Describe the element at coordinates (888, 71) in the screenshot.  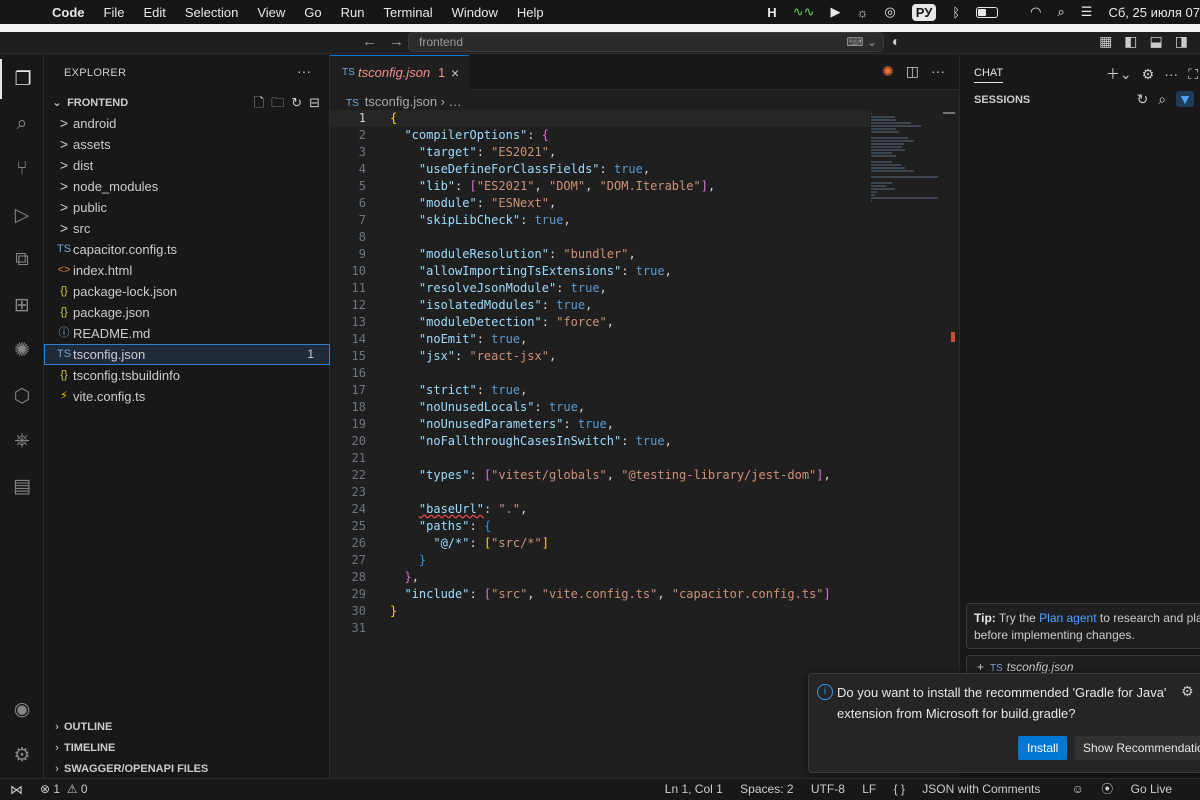
I see `copilot-edit-icon: ✺` at that location.